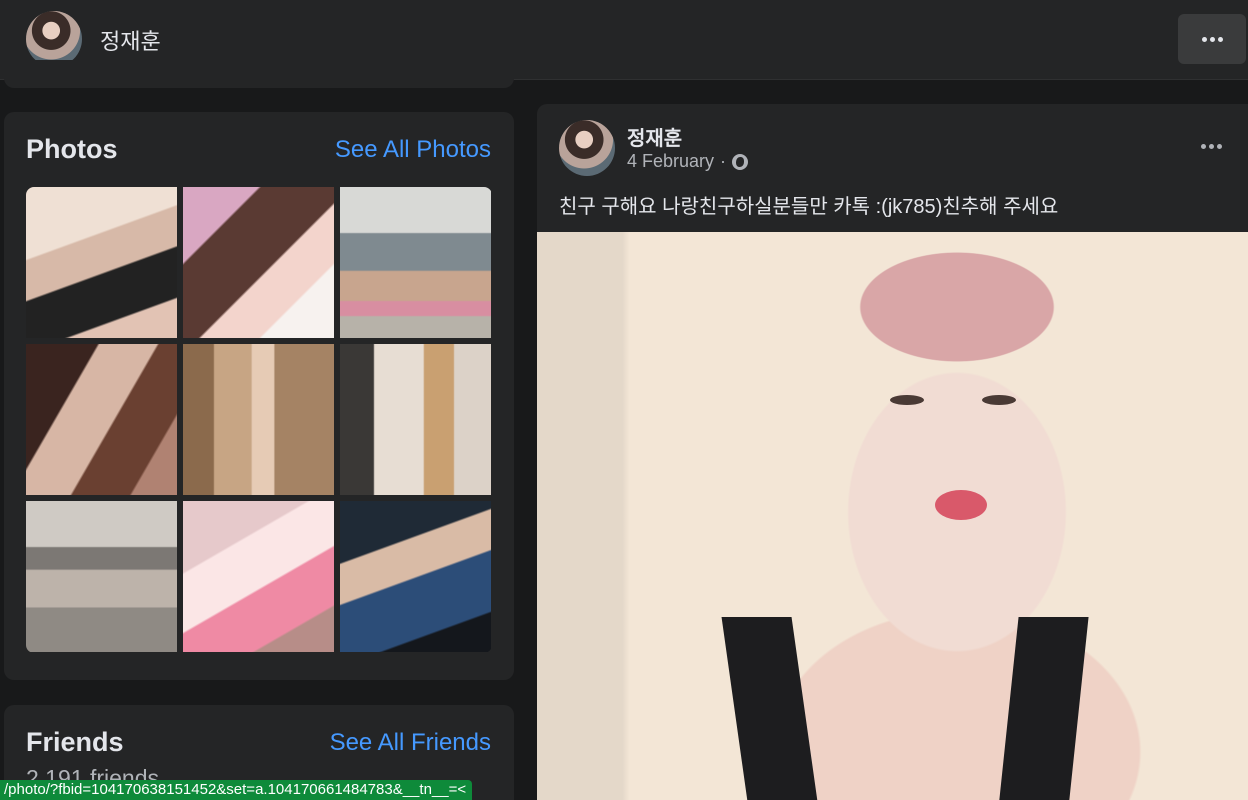 This screenshot has width=1248, height=800. Describe the element at coordinates (75, 742) in the screenshot. I see `friends-title: Friends` at that location.